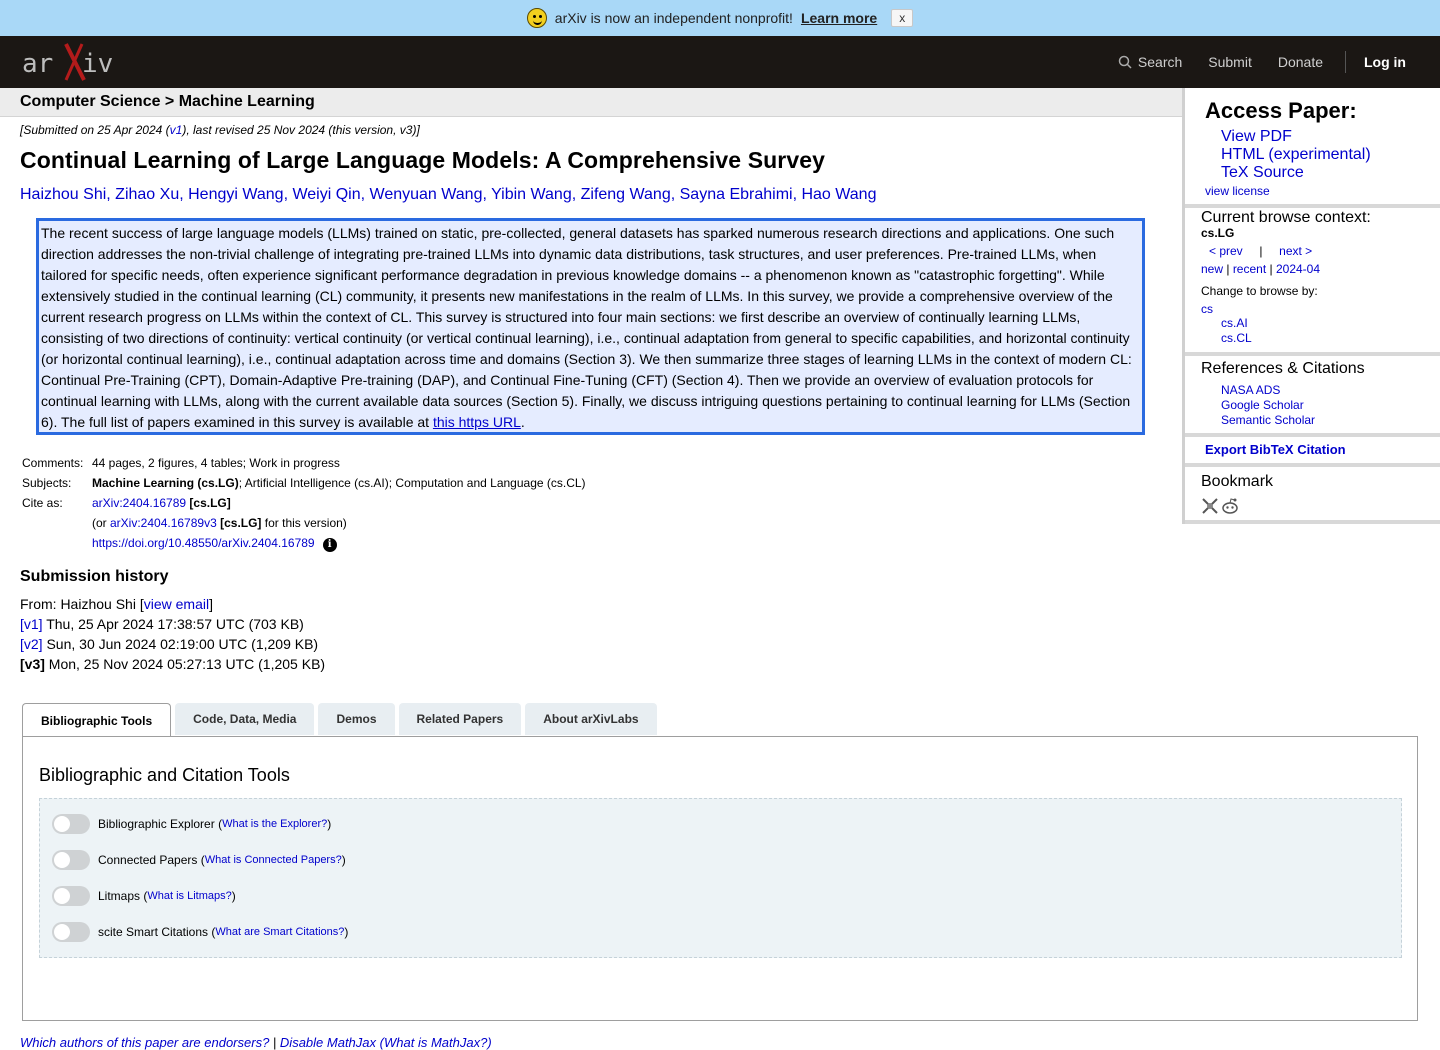  Describe the element at coordinates (42, 503) in the screenshot. I see `cite-label: Cite as:` at that location.